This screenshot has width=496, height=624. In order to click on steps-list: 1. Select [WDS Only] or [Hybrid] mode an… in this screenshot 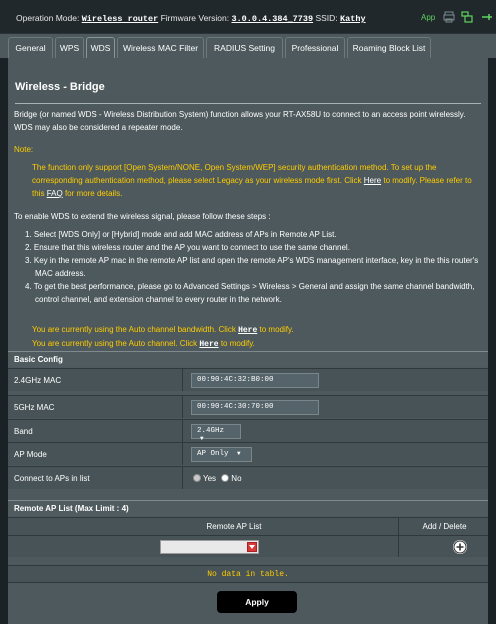, I will do `click(252, 267)`.